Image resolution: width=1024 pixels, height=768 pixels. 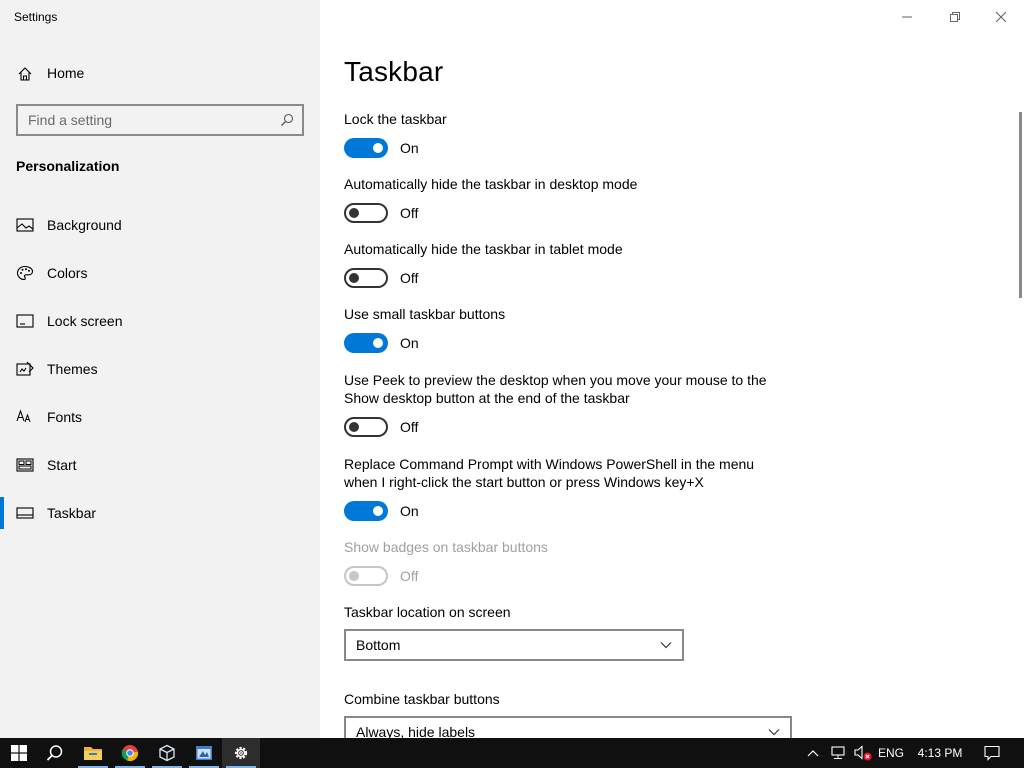 I want to click on sidebar-item-start: Start, so click(x=160, y=465).